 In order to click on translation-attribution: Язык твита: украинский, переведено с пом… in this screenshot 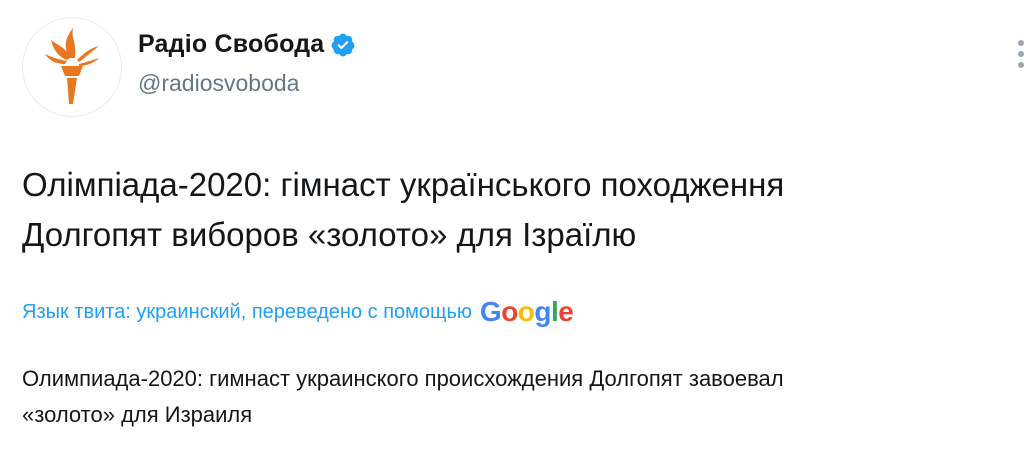, I will do `click(298, 311)`.